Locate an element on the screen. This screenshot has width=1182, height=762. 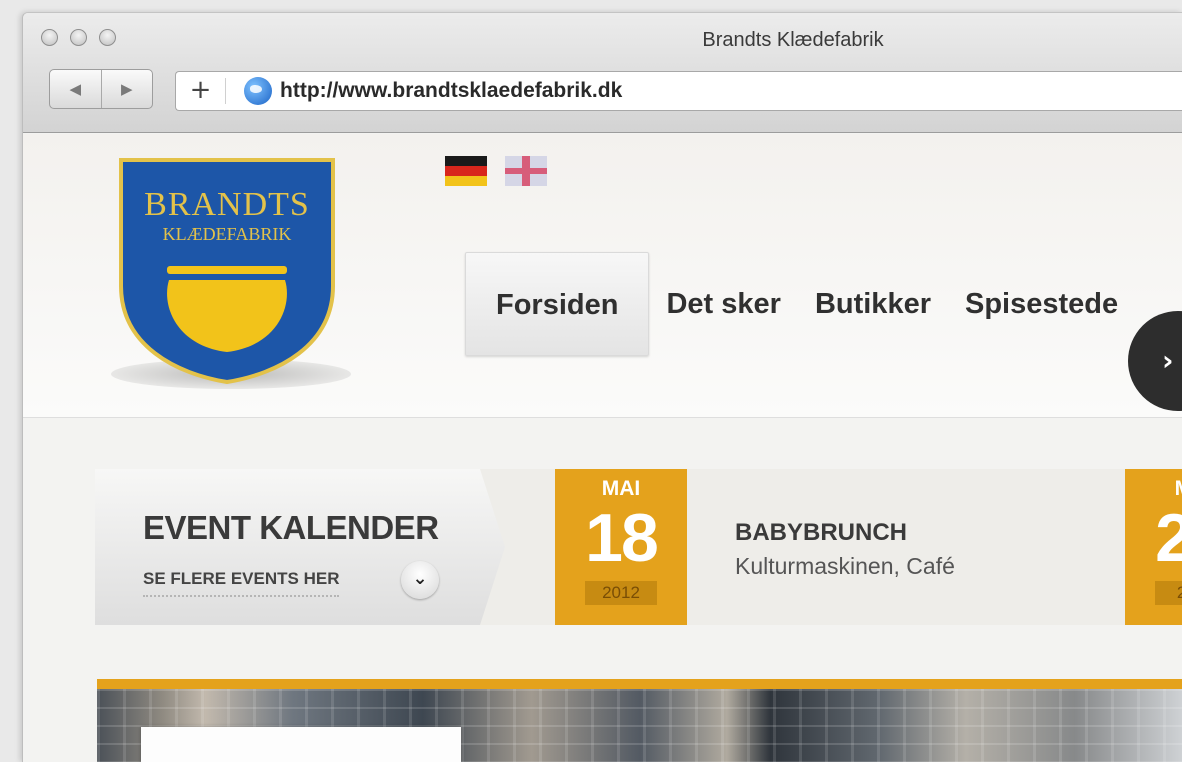
menu-item-forsiden: Forsiden is located at coordinates (557, 304).